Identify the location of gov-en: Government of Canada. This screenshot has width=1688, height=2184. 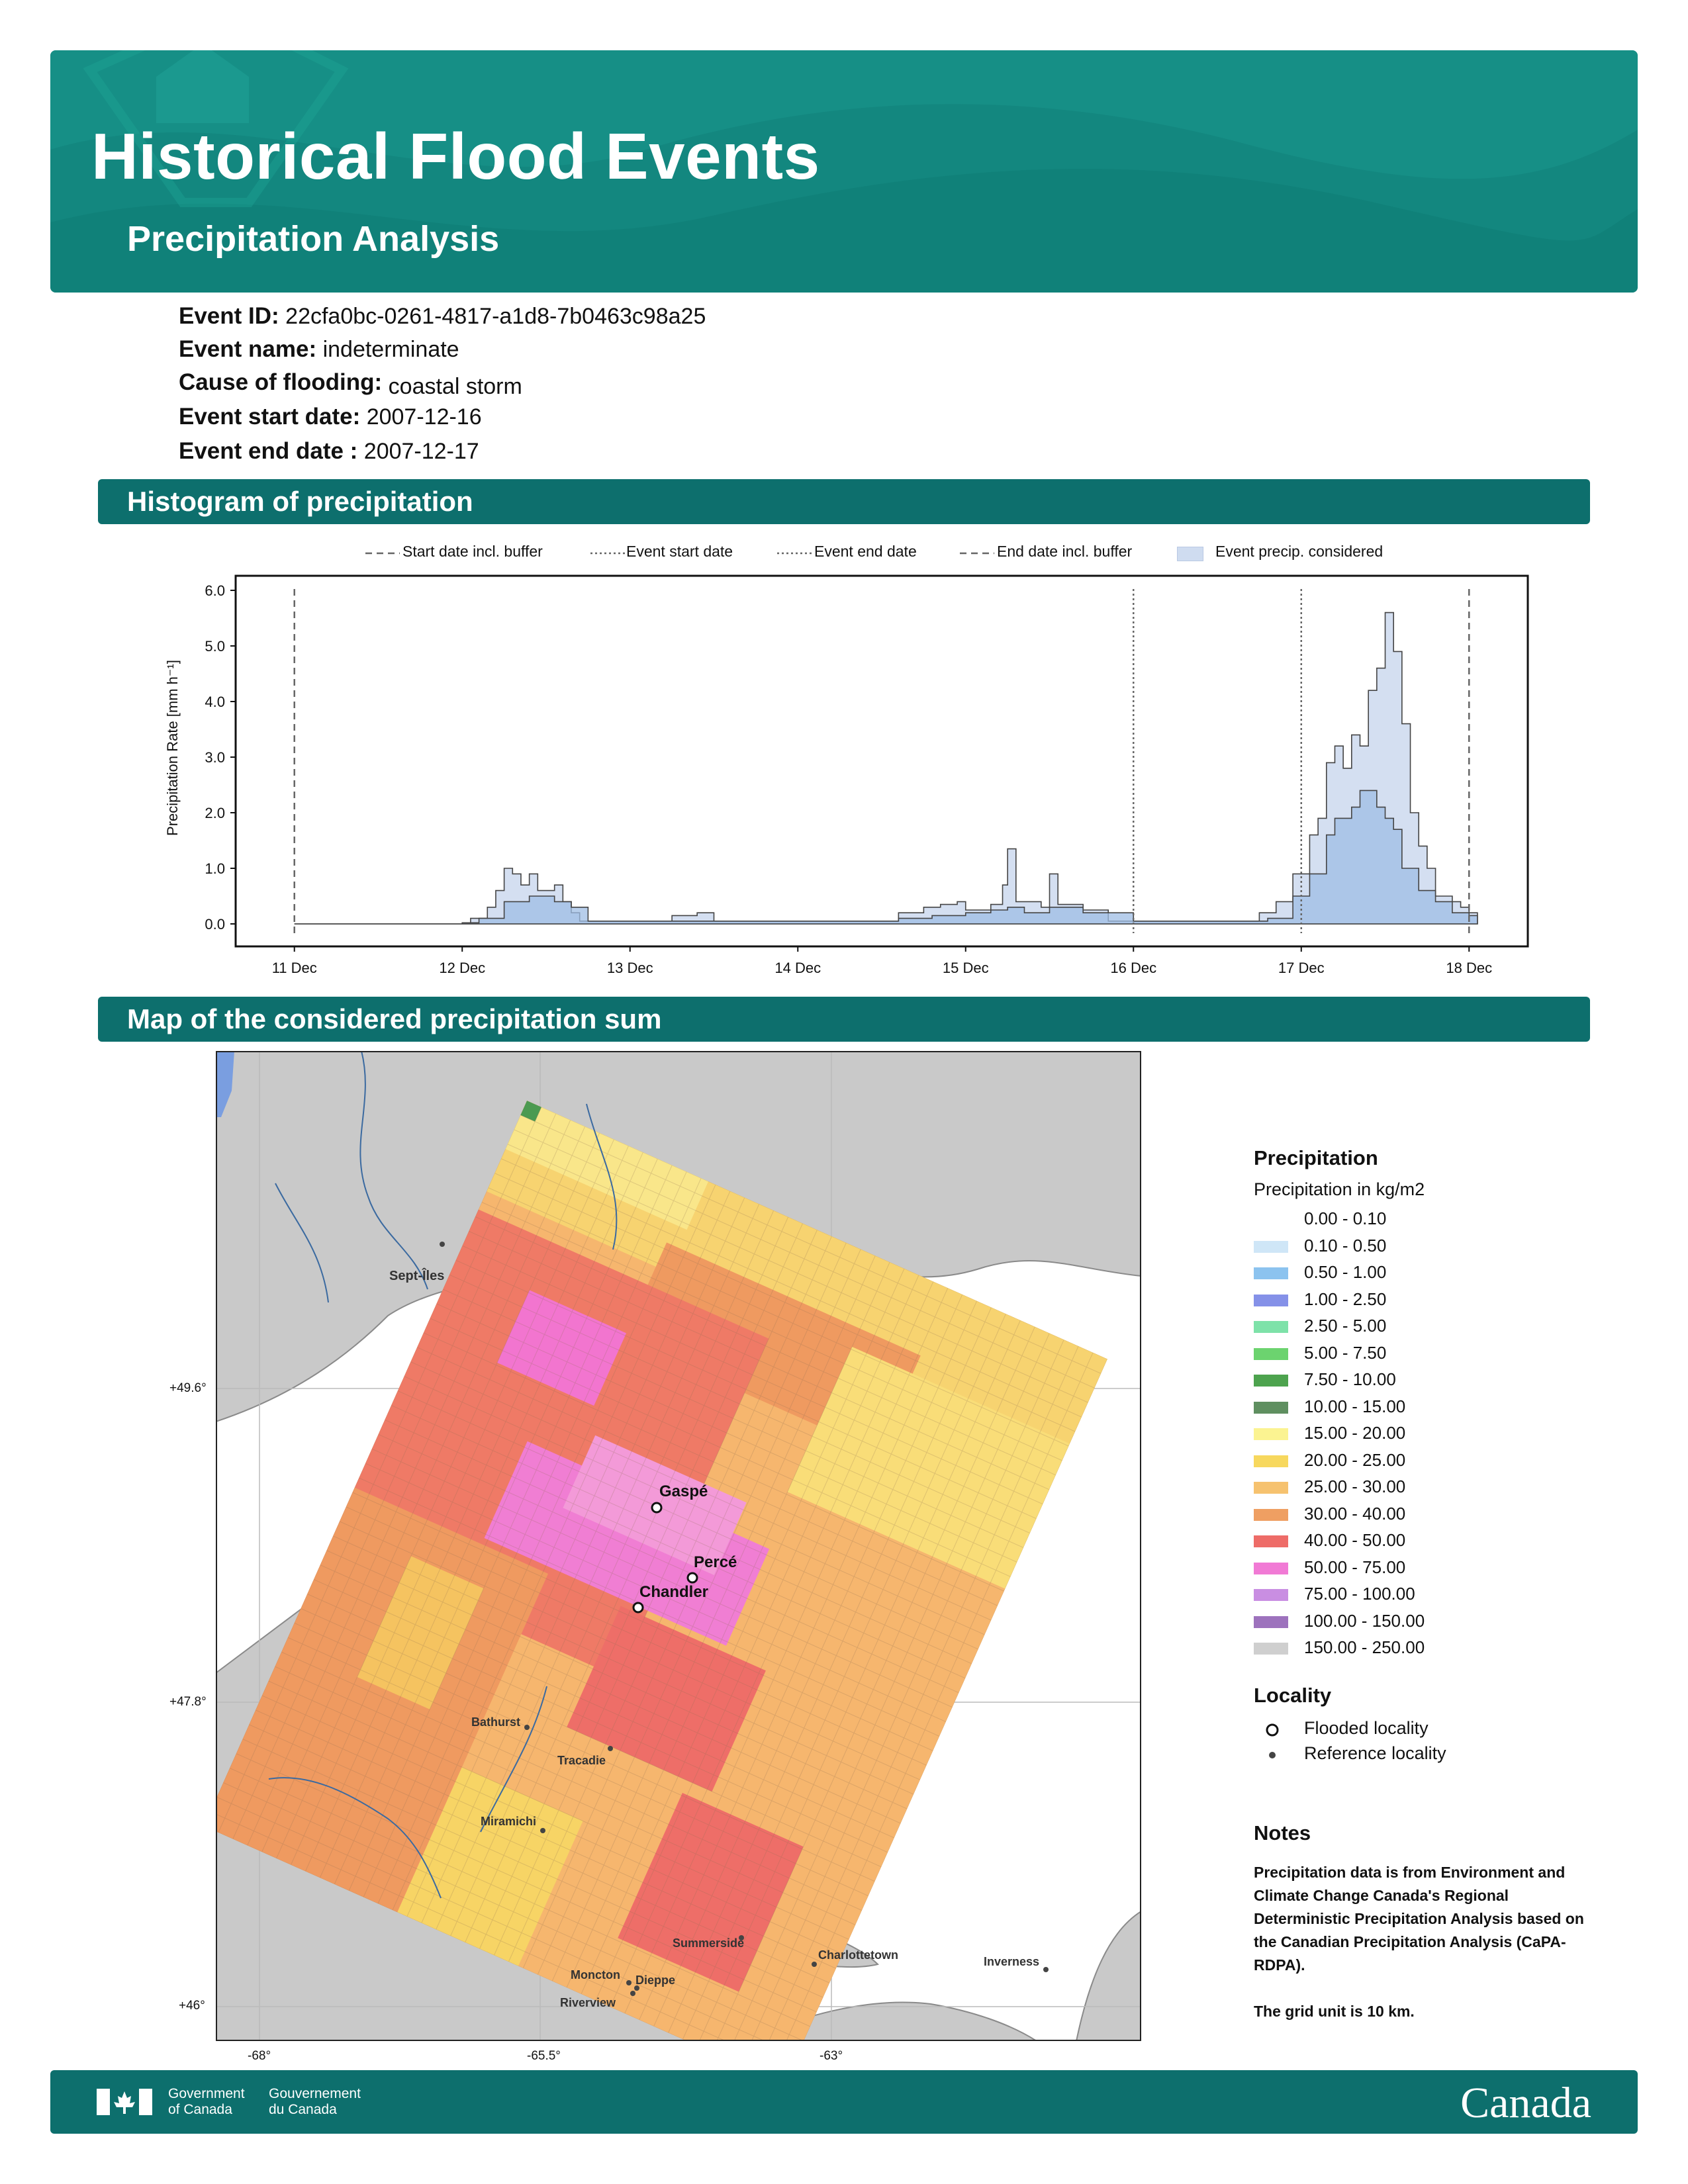
(206, 2101).